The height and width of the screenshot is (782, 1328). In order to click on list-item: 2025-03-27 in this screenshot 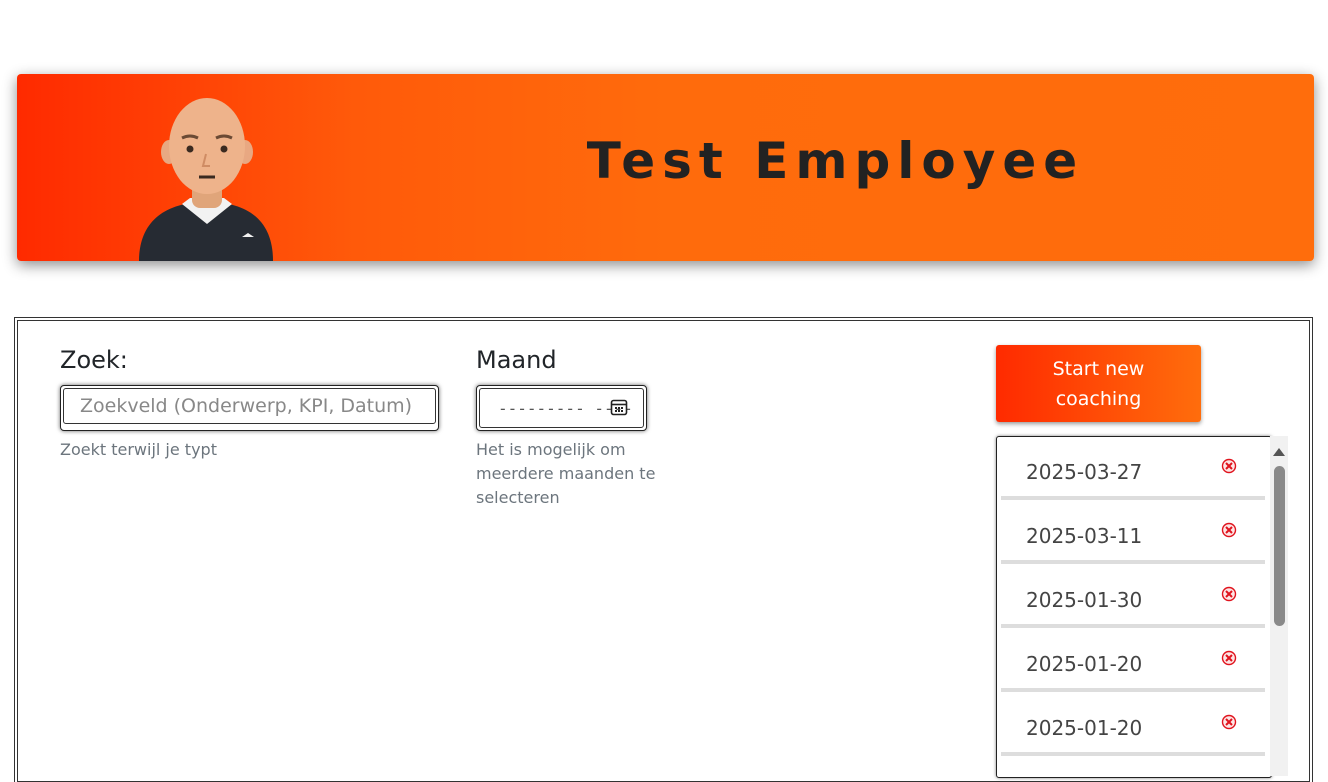, I will do `click(1133, 470)`.